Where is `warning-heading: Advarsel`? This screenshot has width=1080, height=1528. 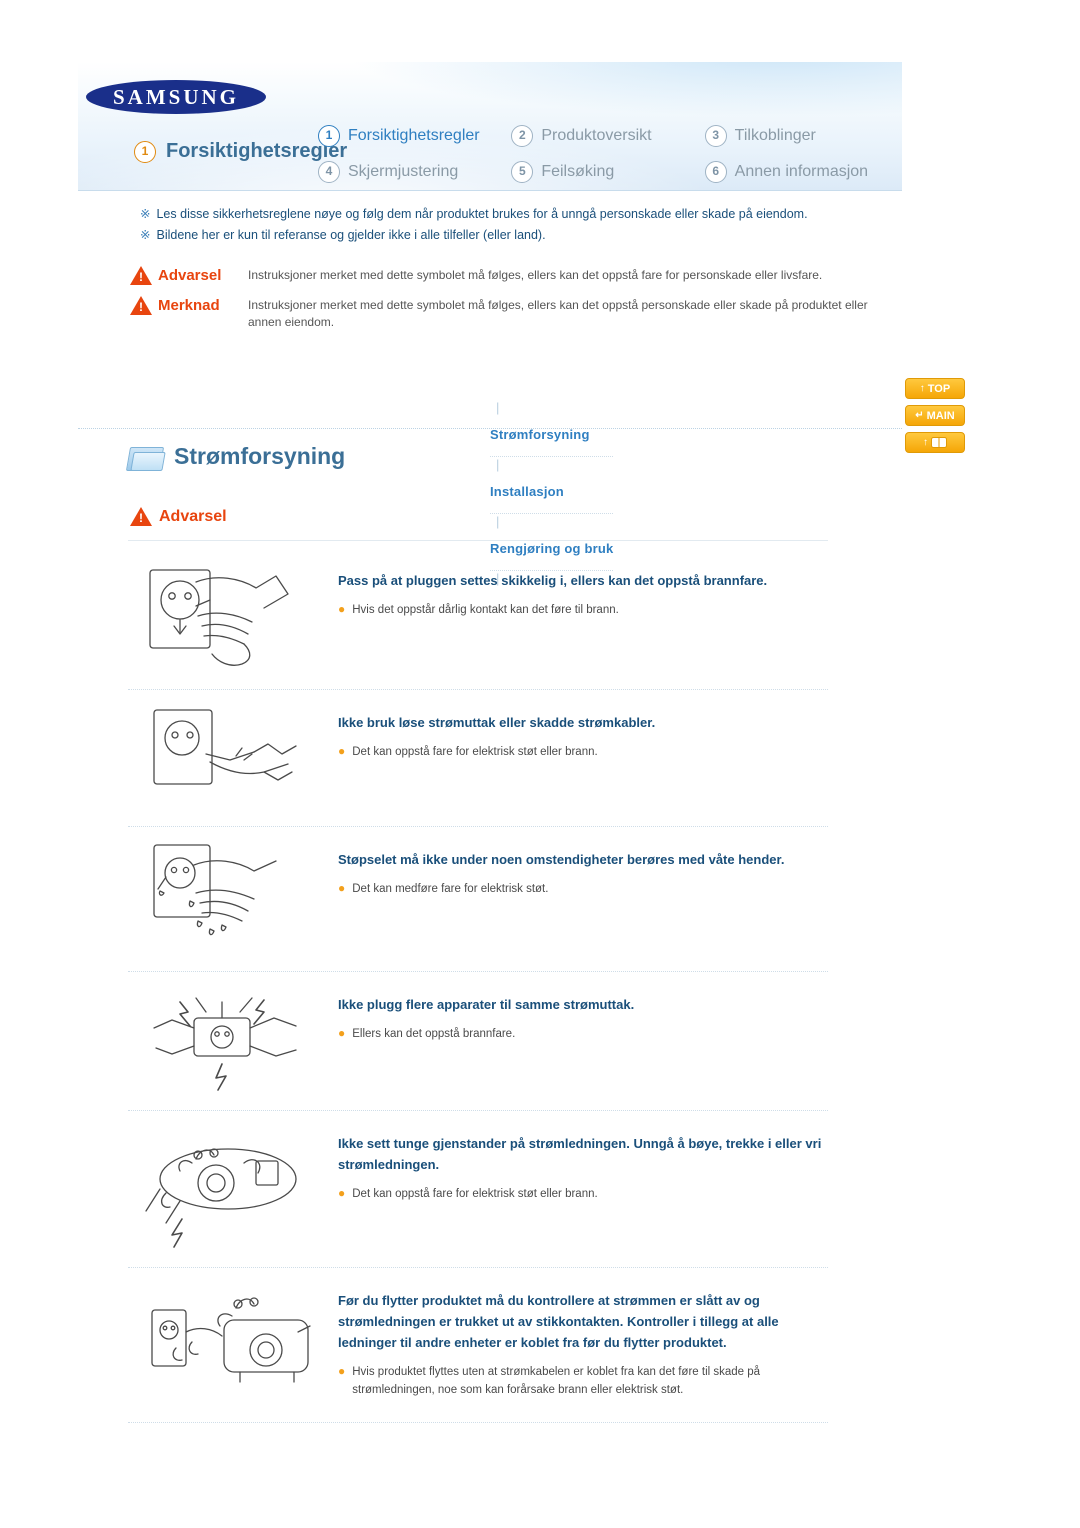 warning-heading: Advarsel is located at coordinates (178, 516).